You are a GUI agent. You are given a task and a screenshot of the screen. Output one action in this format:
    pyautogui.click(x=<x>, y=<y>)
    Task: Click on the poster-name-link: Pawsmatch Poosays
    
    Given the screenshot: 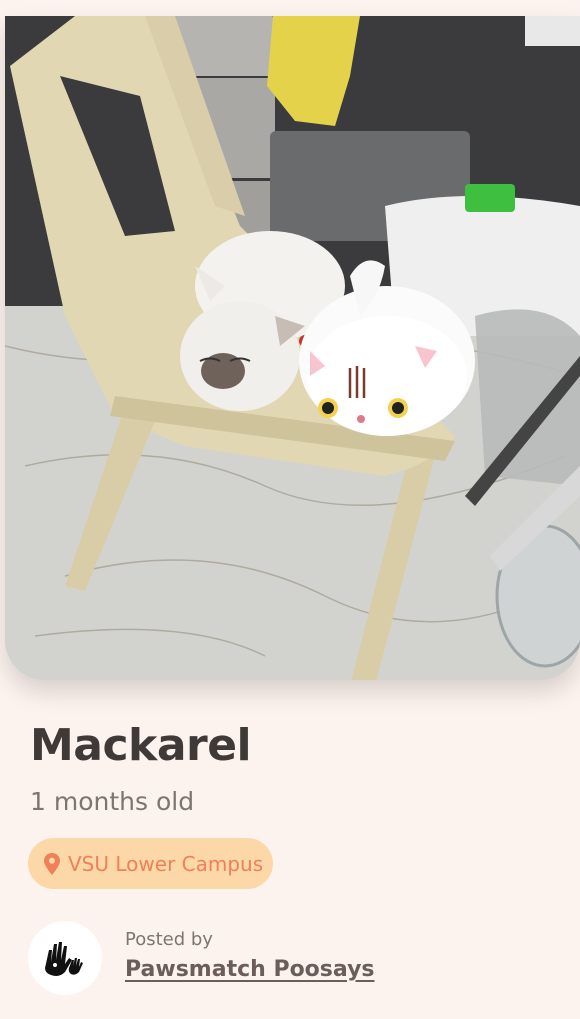 What is the action you would take?
    pyautogui.click(x=250, y=969)
    